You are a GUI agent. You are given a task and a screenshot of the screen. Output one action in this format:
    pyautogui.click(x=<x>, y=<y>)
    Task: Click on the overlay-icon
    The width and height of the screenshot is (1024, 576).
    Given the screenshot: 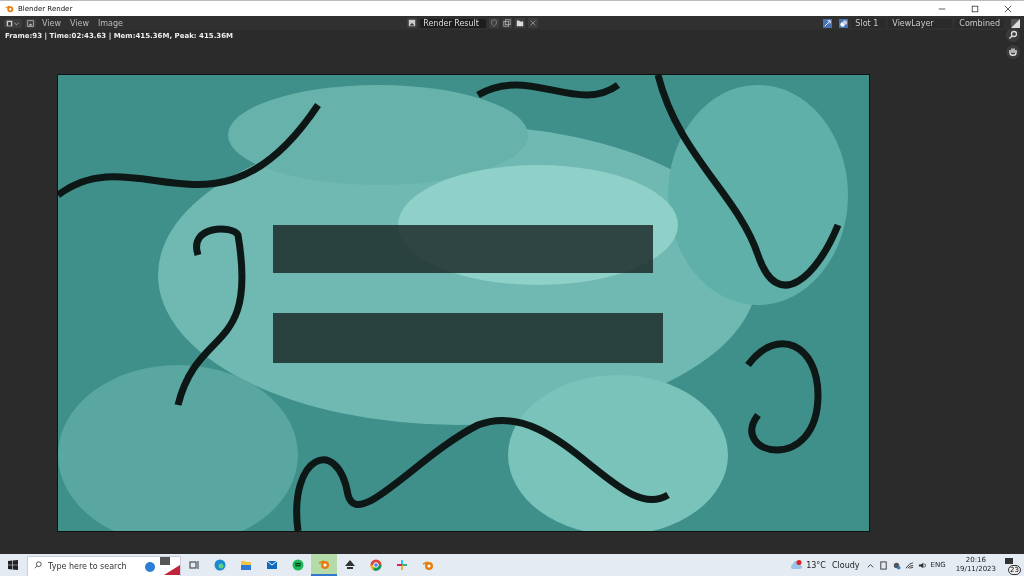 What is the action you would take?
    pyautogui.click(x=844, y=23)
    